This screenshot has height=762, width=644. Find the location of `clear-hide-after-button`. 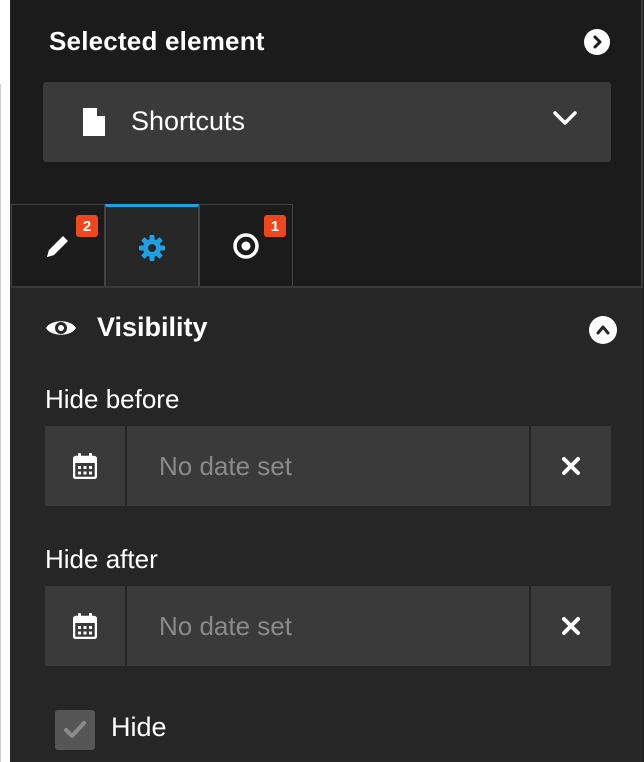

clear-hide-after-button is located at coordinates (571, 626).